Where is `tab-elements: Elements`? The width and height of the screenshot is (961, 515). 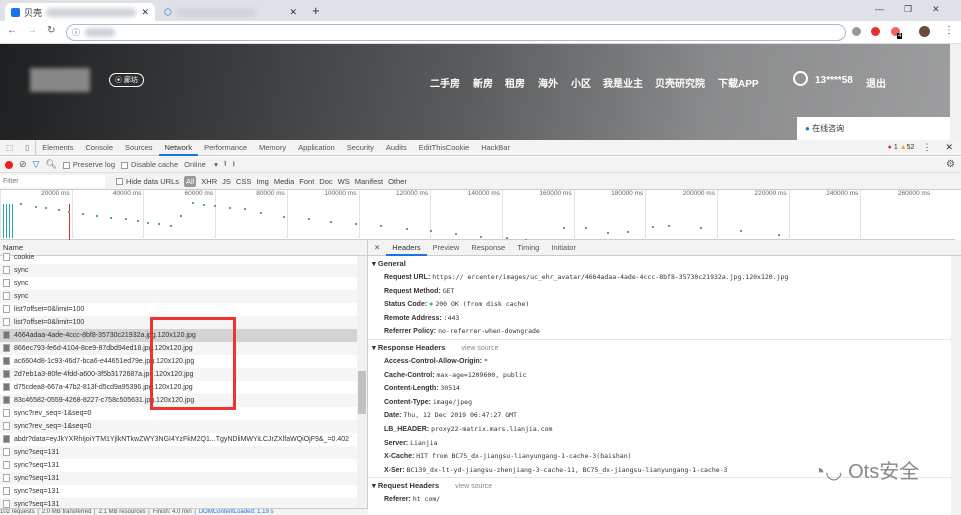
tab-elements: Elements is located at coordinates (57, 148).